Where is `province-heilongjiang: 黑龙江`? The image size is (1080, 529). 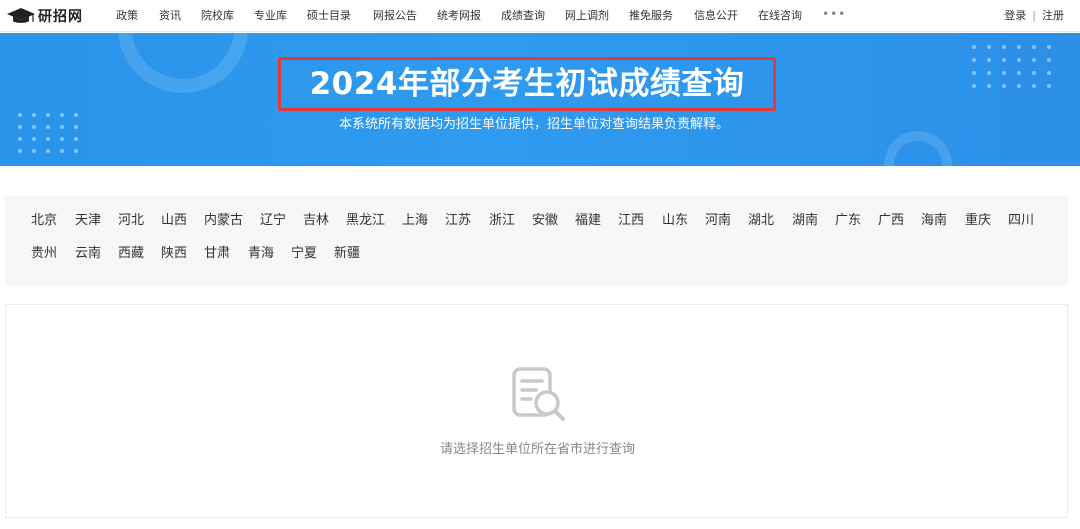 province-heilongjiang: 黑龙江 is located at coordinates (365, 221).